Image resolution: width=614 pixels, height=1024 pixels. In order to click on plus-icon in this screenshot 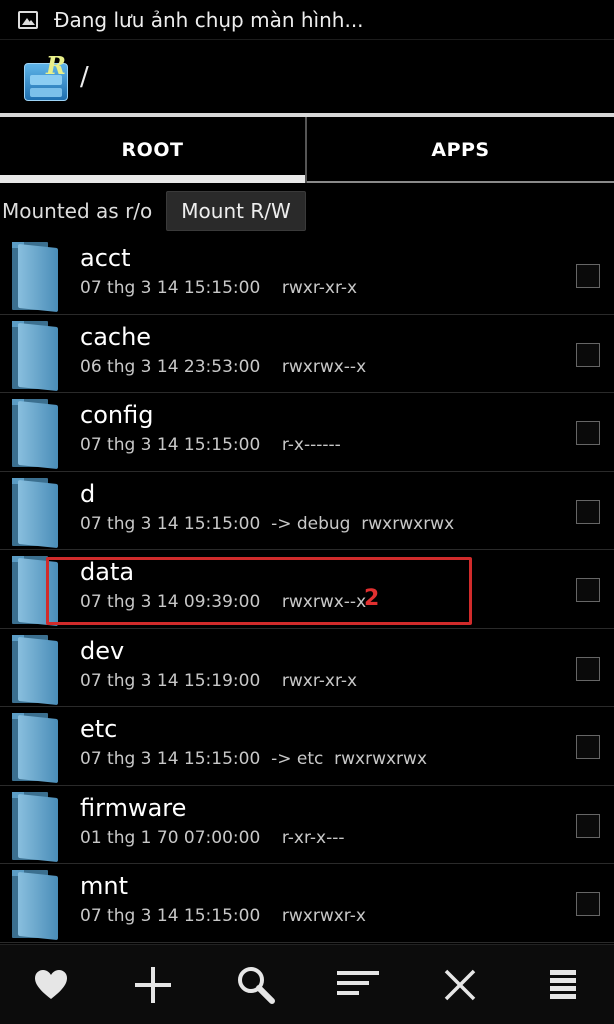, I will do `click(153, 985)`.